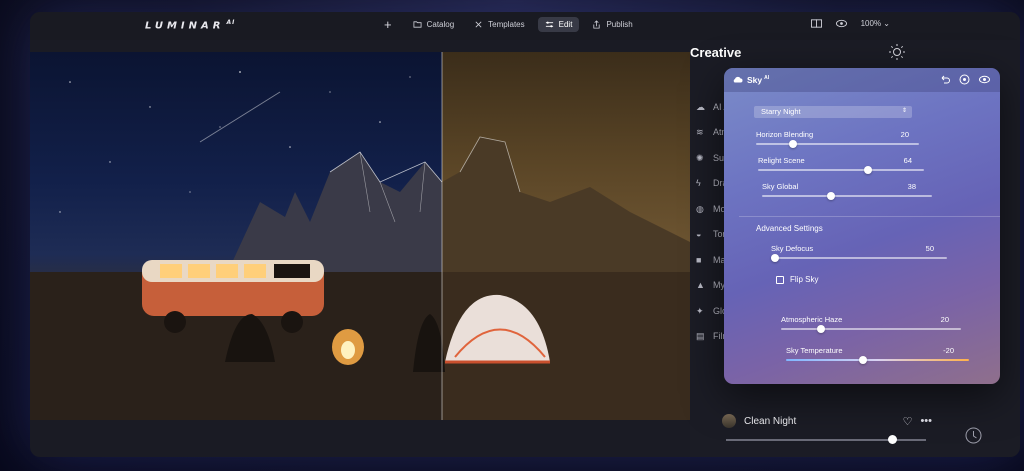 The width and height of the screenshot is (1024, 471). Describe the element at coordinates (716, 52) in the screenshot. I see `panel-title: Creative` at that location.